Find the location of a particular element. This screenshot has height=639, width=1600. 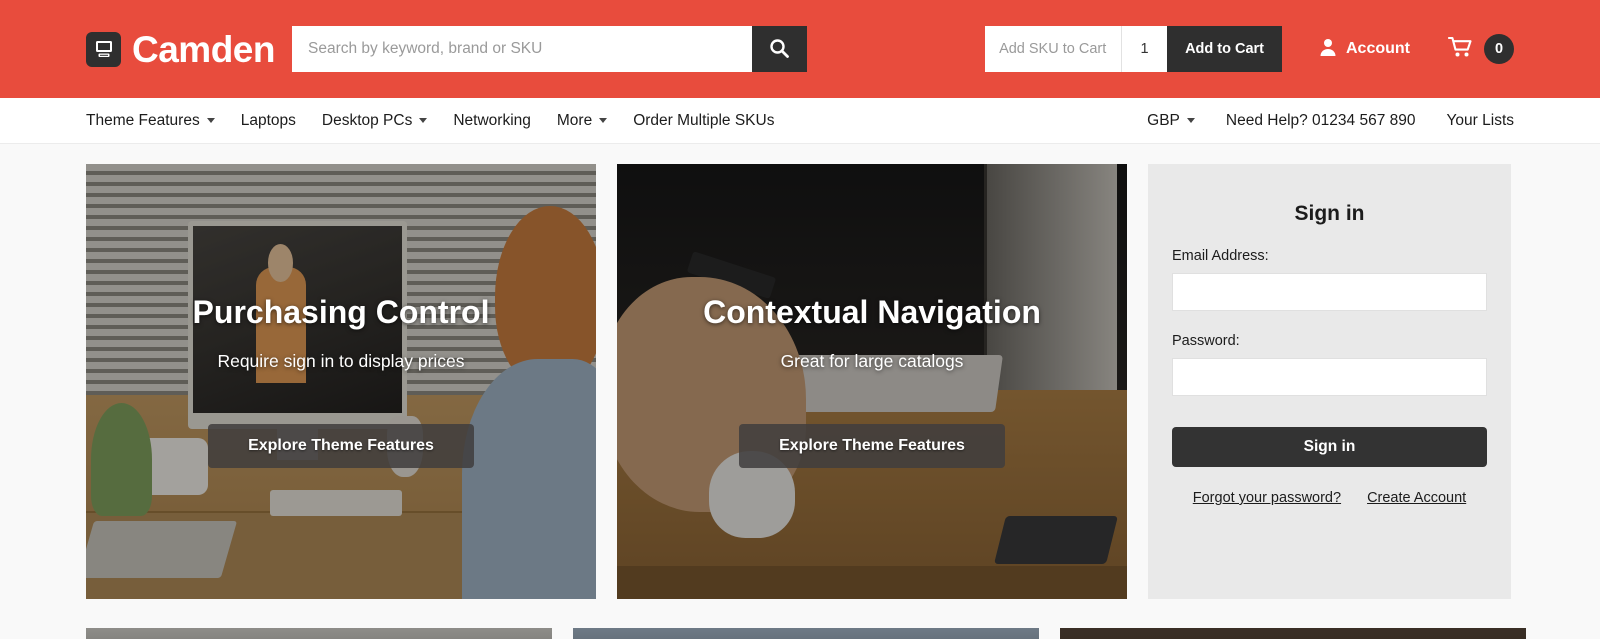

nav-label: Order Multiple SKUs is located at coordinates (704, 120).